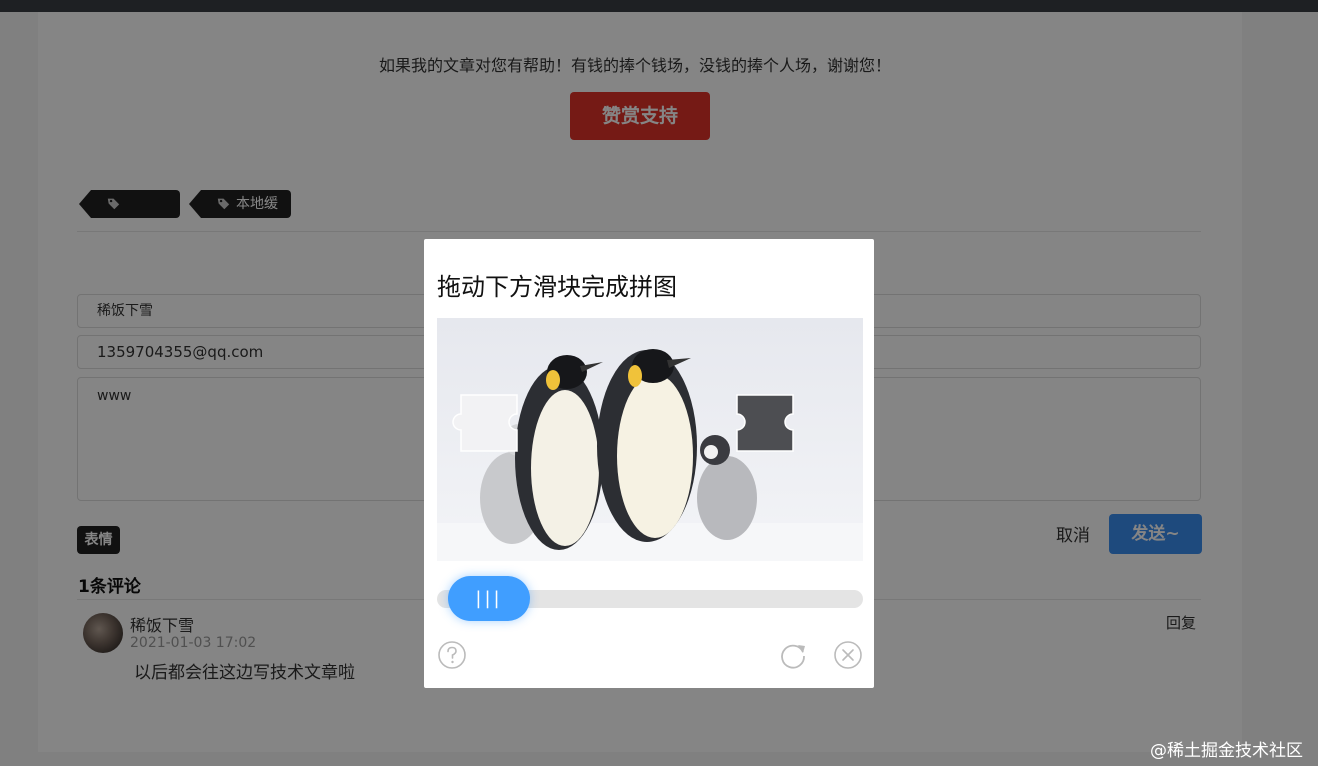 The image size is (1318, 766). Describe the element at coordinates (1226, 751) in the screenshot. I see `watermark: @稀土掘金技术社区` at that location.